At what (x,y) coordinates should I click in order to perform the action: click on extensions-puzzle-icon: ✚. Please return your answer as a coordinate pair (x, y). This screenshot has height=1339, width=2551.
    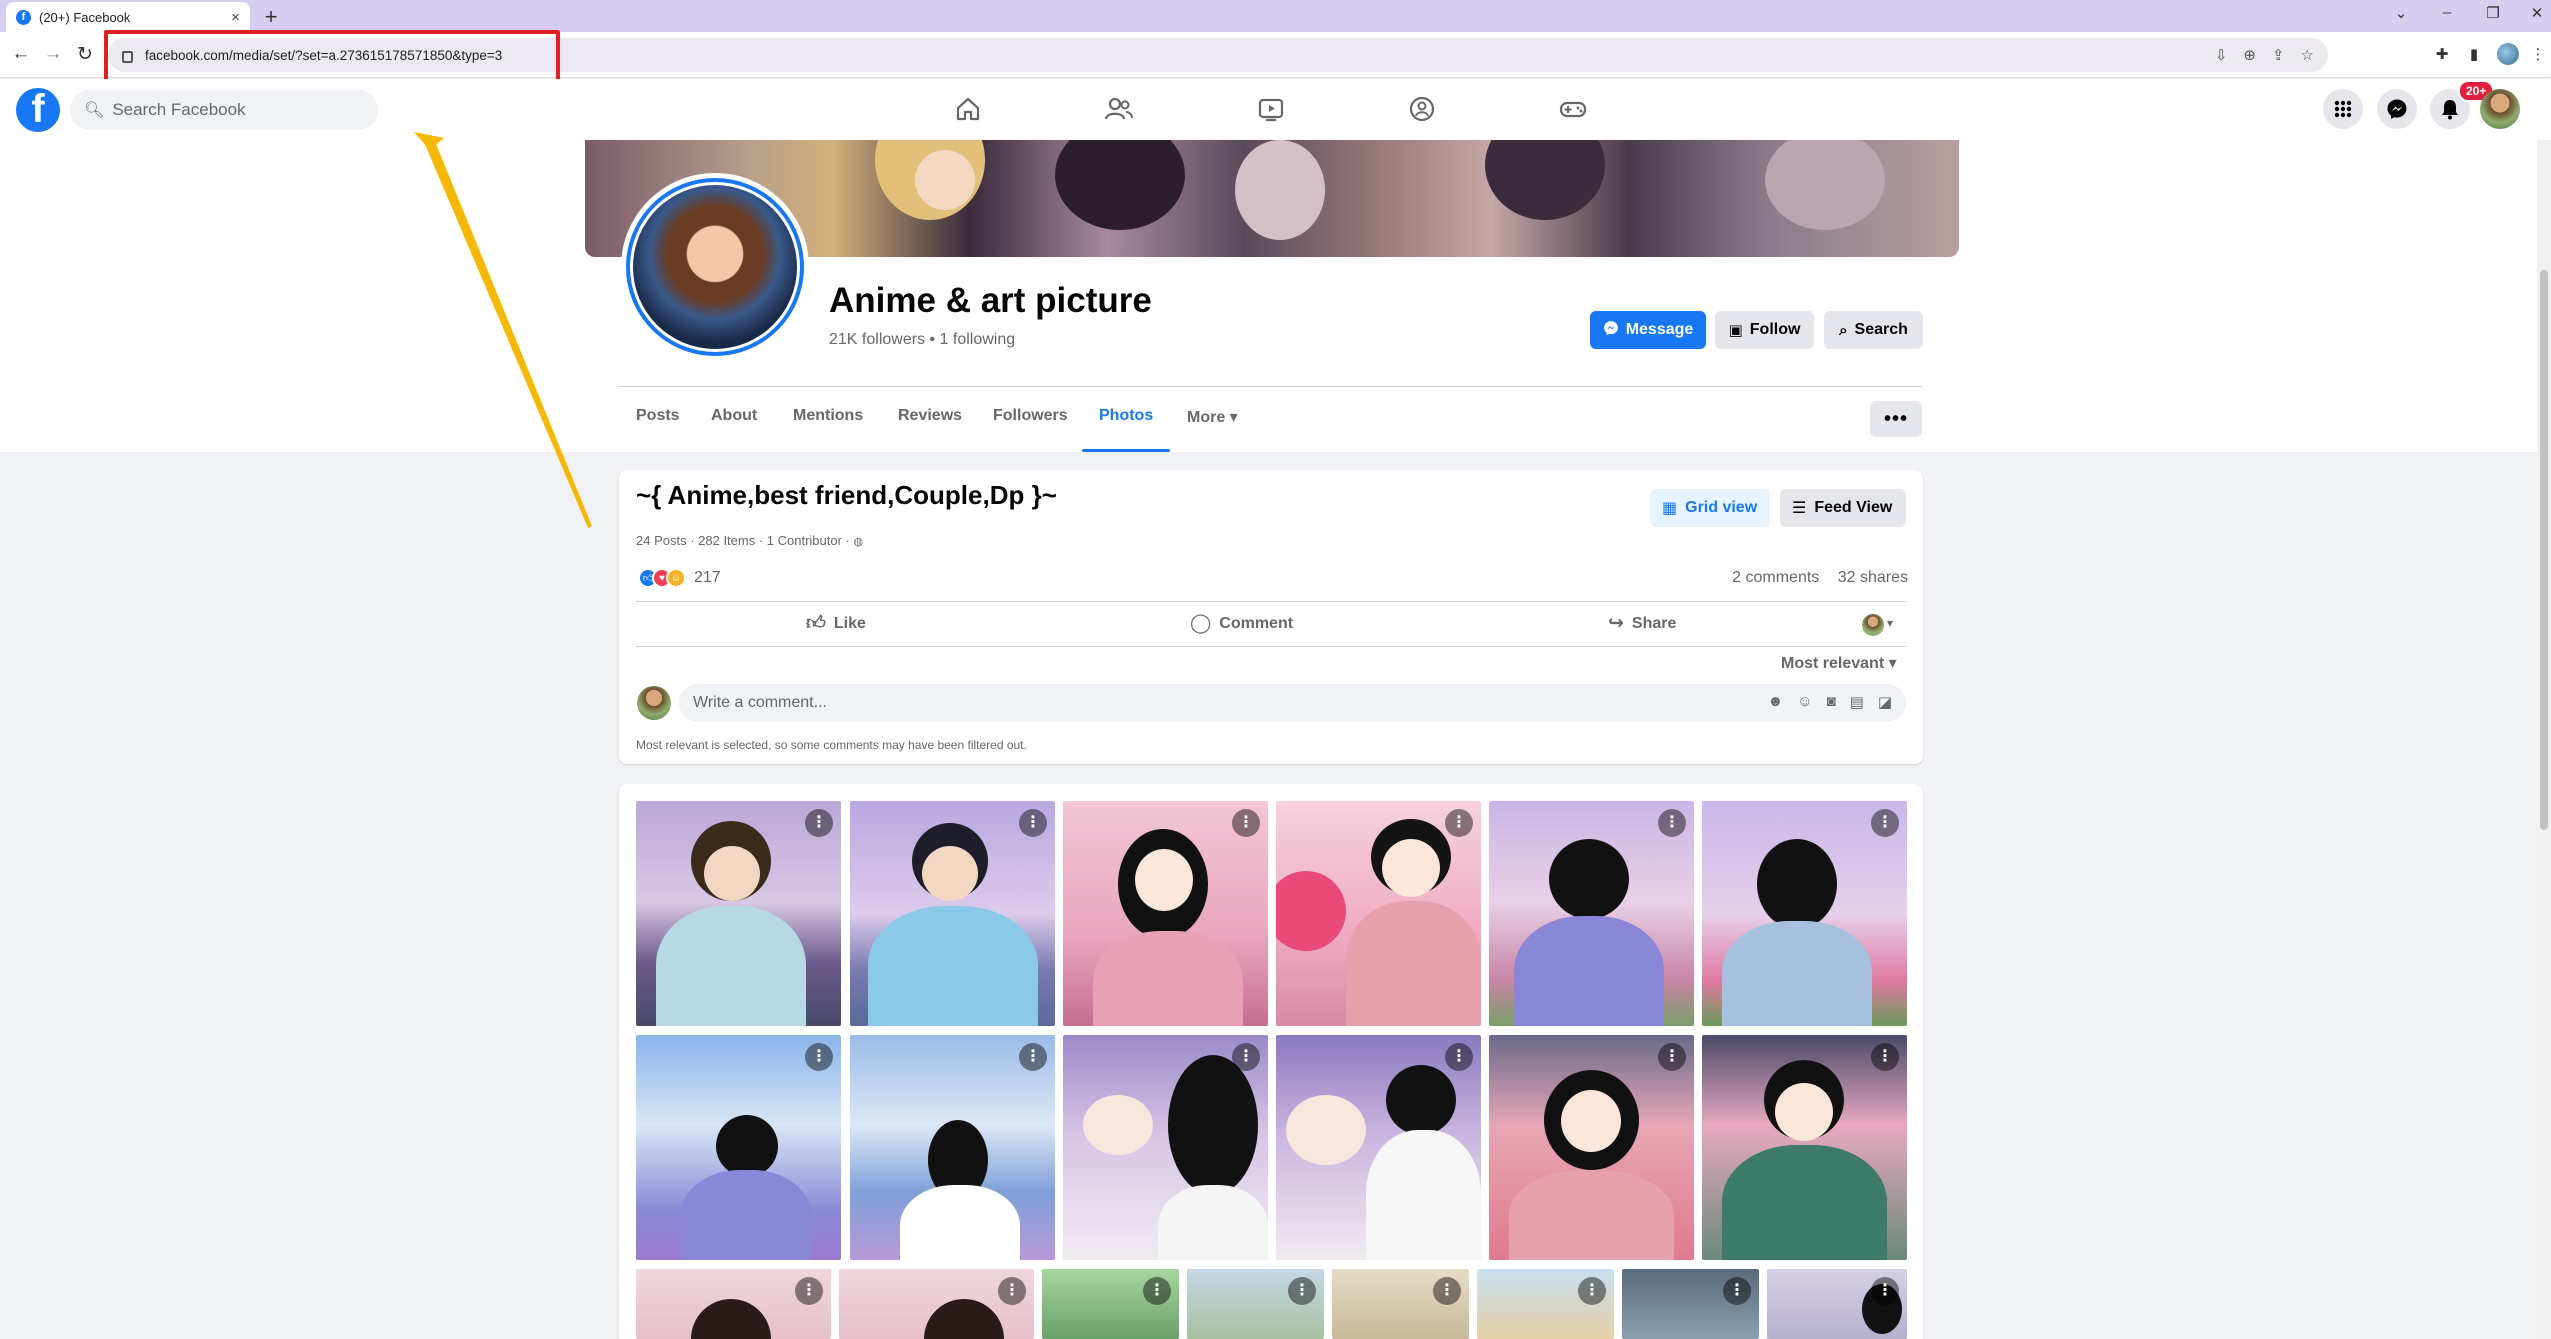
    Looking at the image, I should click on (2442, 54).